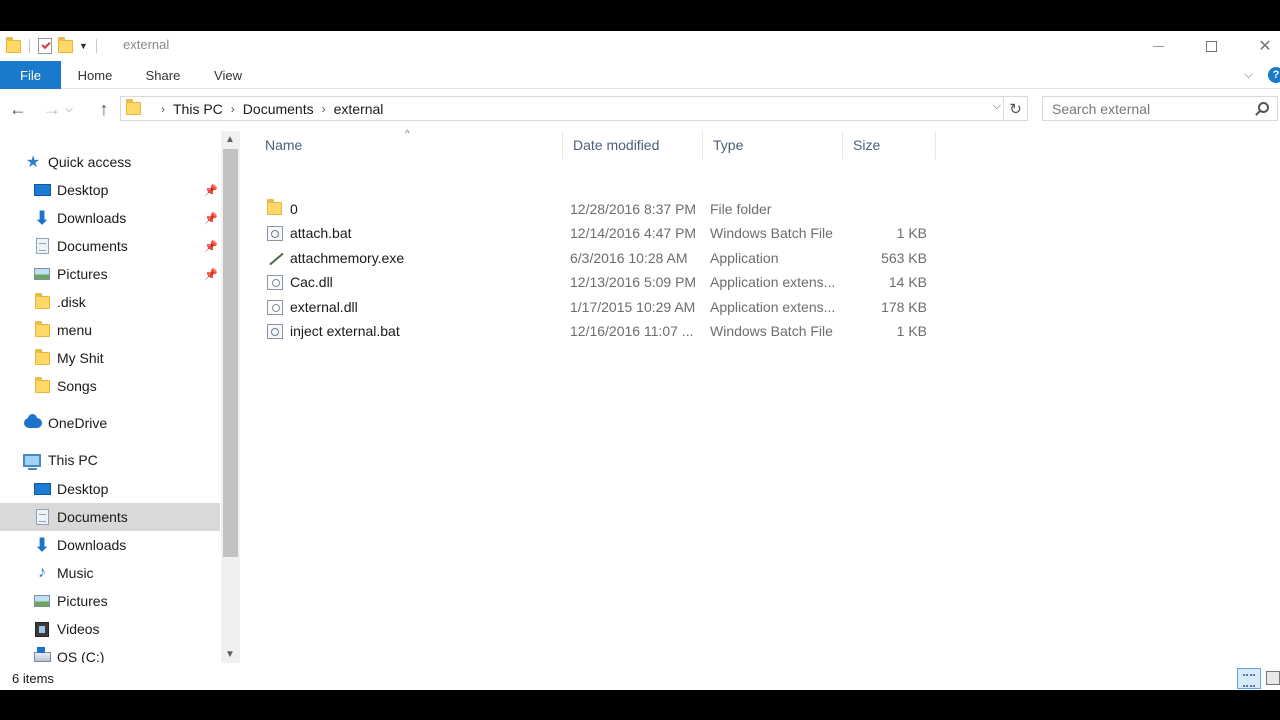  Describe the element at coordinates (230, 139) in the screenshot. I see `scroll-up-icon: ▲` at that location.